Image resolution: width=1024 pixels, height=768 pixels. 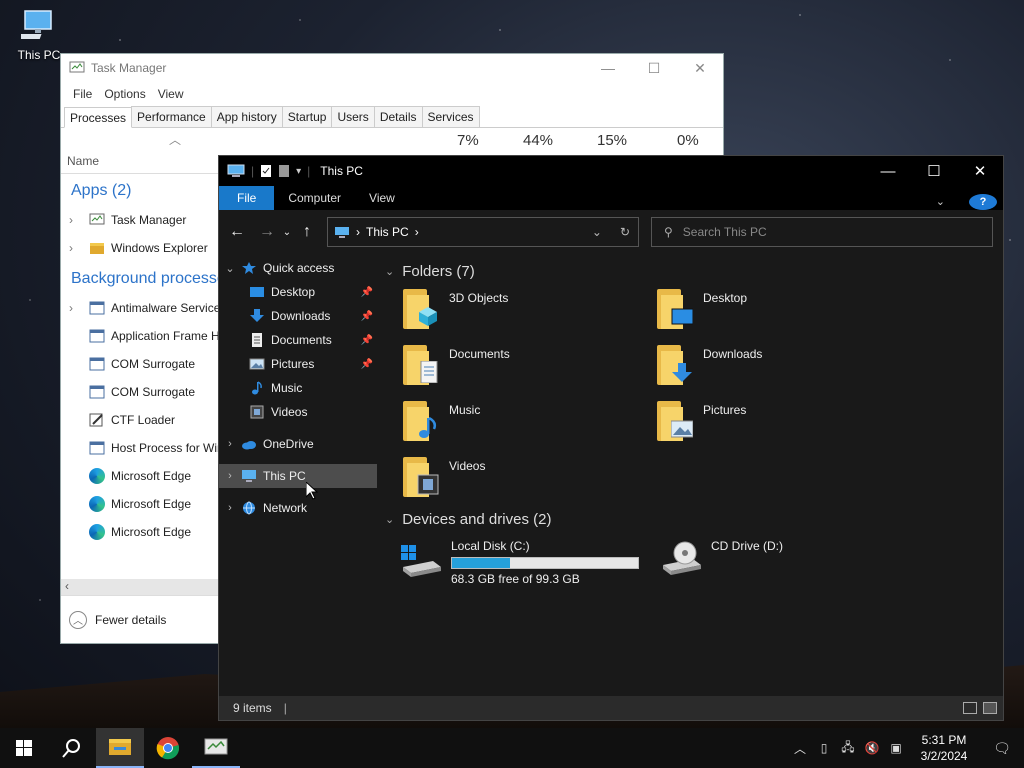 I want to click on desktop-icon, so click(x=682, y=316).